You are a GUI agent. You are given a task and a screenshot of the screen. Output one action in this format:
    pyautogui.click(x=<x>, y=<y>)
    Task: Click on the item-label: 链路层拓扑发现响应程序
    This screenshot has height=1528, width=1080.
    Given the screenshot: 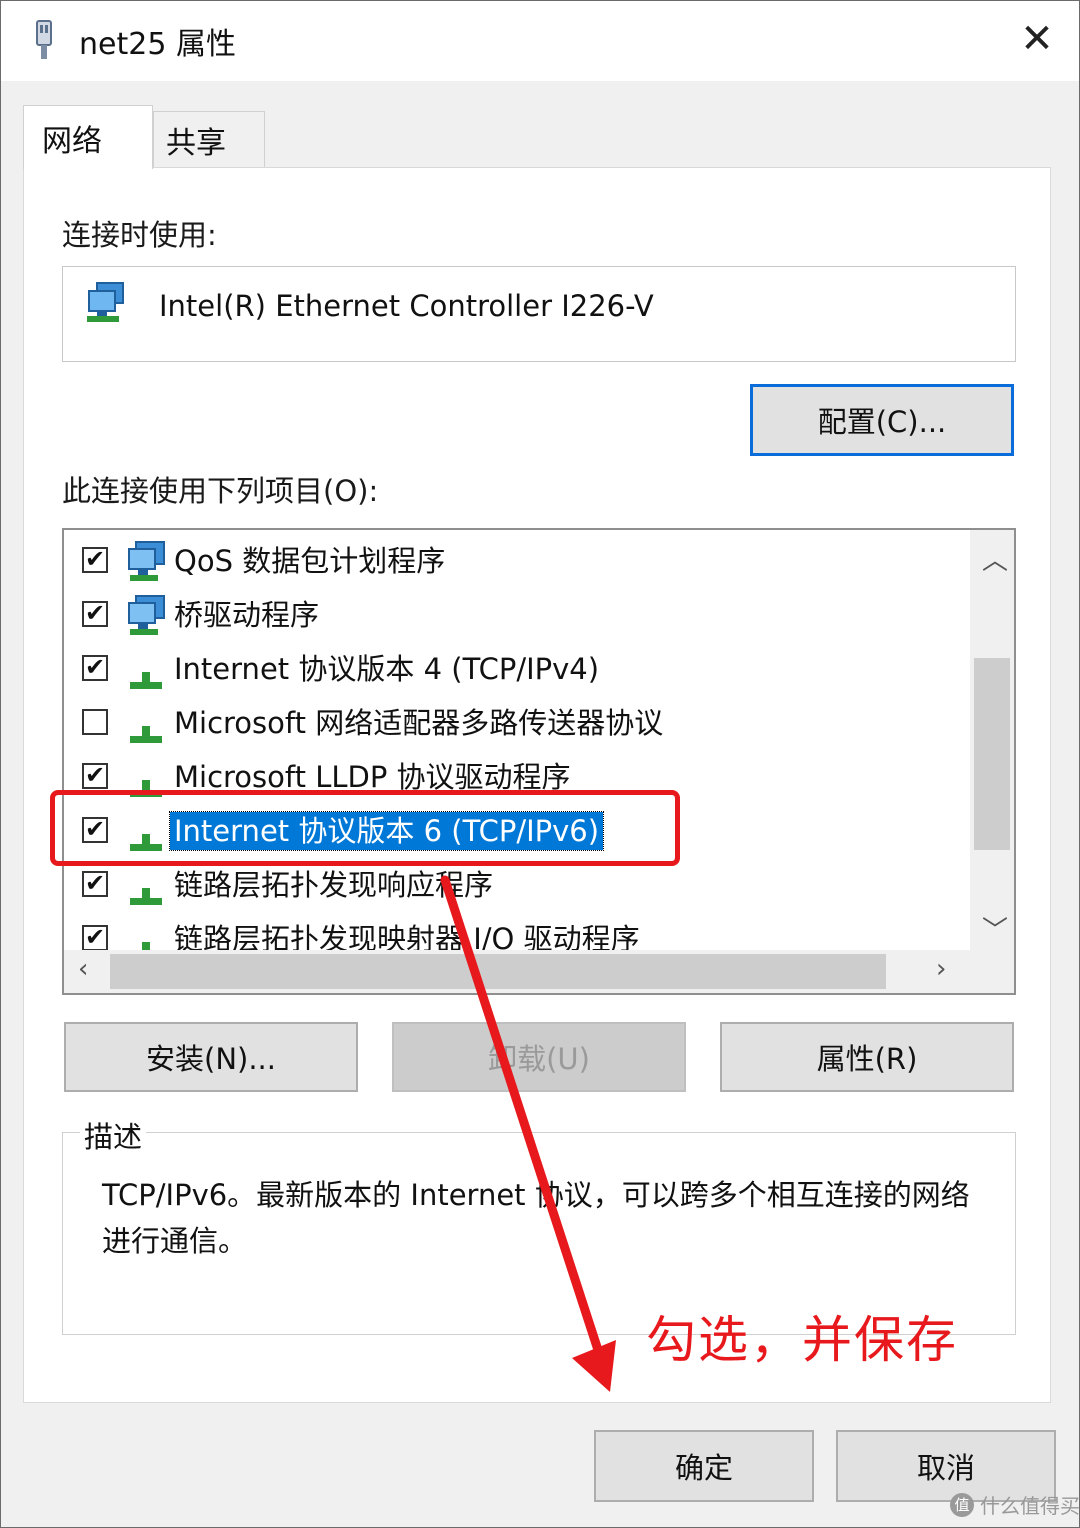 What is the action you would take?
    pyautogui.click(x=334, y=885)
    